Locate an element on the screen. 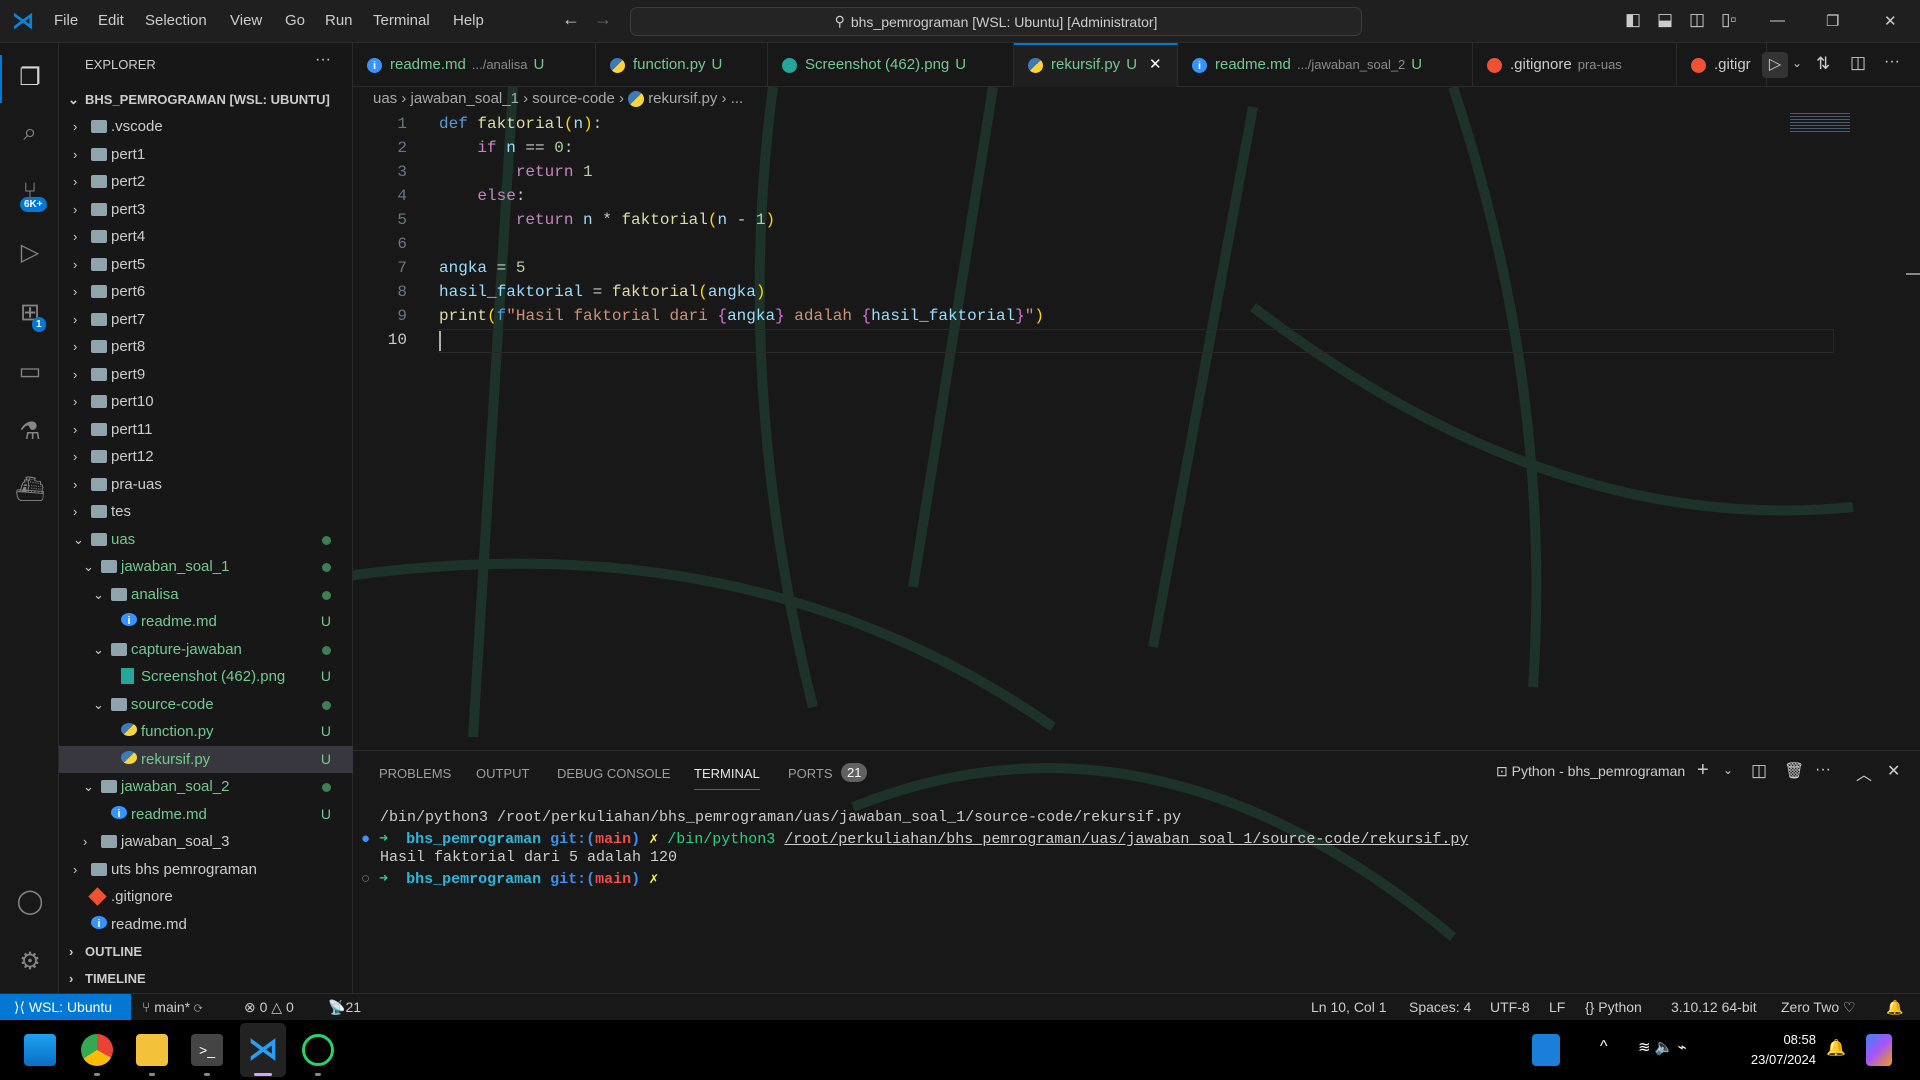  copilot-icon is located at coordinates (1879, 1050).